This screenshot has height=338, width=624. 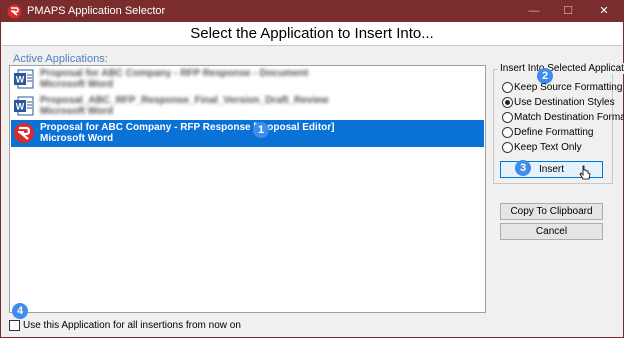 What do you see at coordinates (568, 11) in the screenshot?
I see `maximize-button: ☐` at bounding box center [568, 11].